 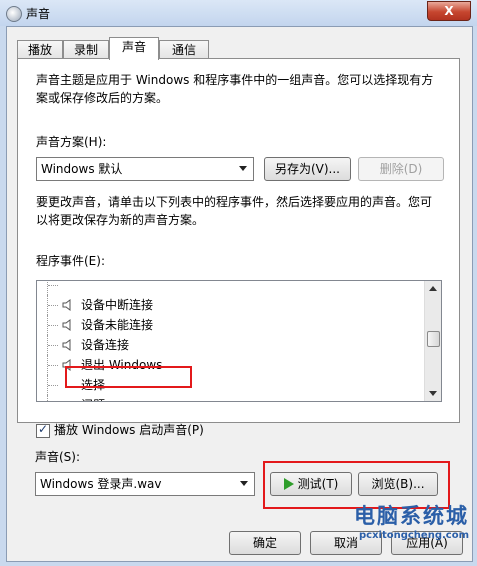 What do you see at coordinates (401, 169) in the screenshot?
I see `delete-button: 删除(D)` at bounding box center [401, 169].